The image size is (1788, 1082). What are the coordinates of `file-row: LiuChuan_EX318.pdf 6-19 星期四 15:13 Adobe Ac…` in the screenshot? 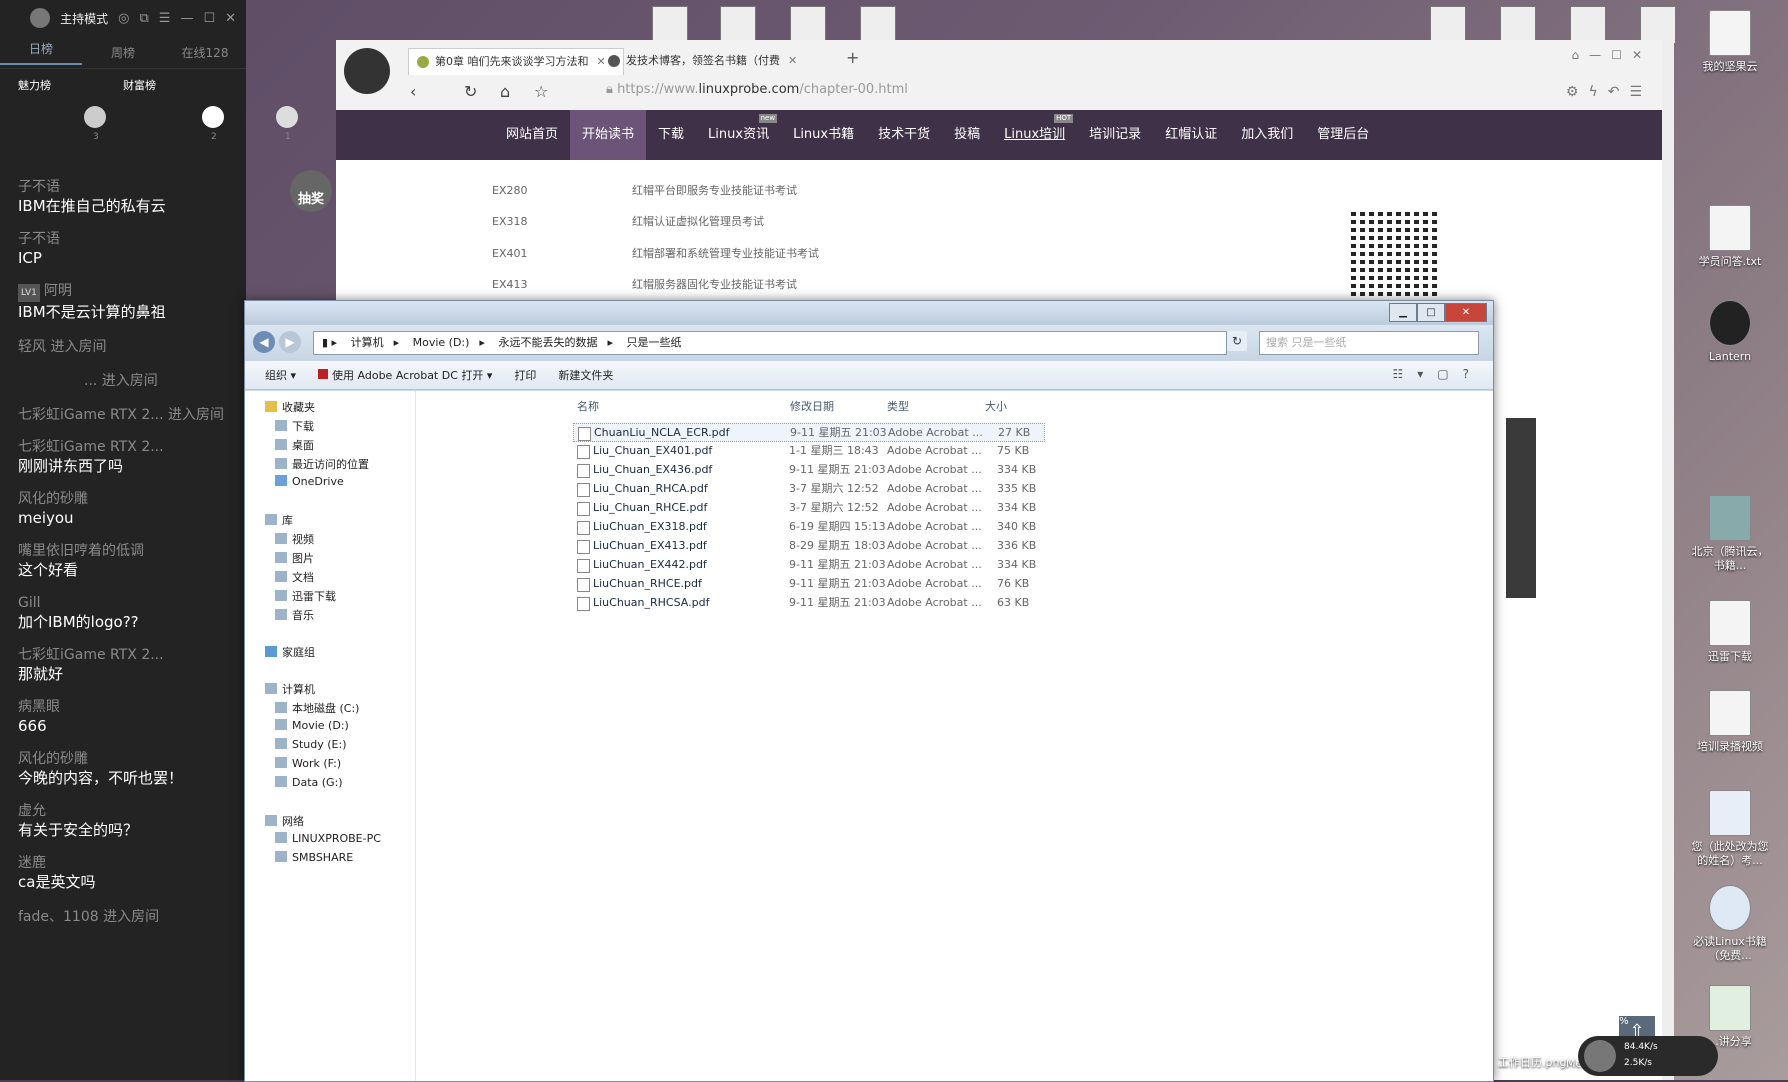 It's located at (808, 526).